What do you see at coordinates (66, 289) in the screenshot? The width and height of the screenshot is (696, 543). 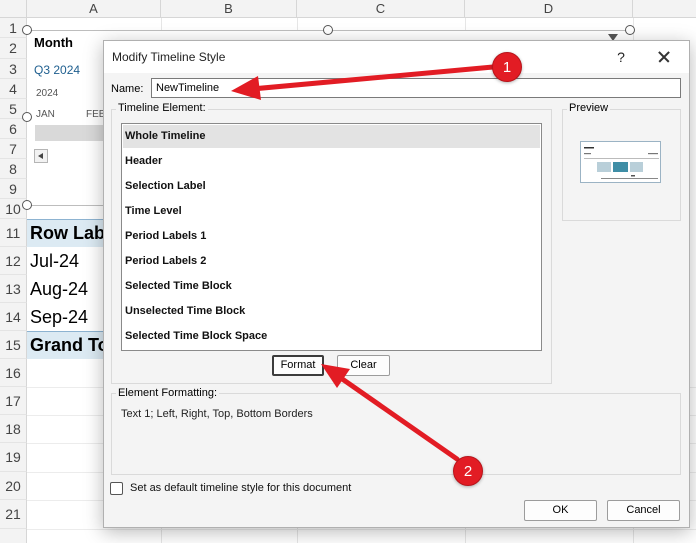 I see `pivot-row-label: Aug-24` at bounding box center [66, 289].